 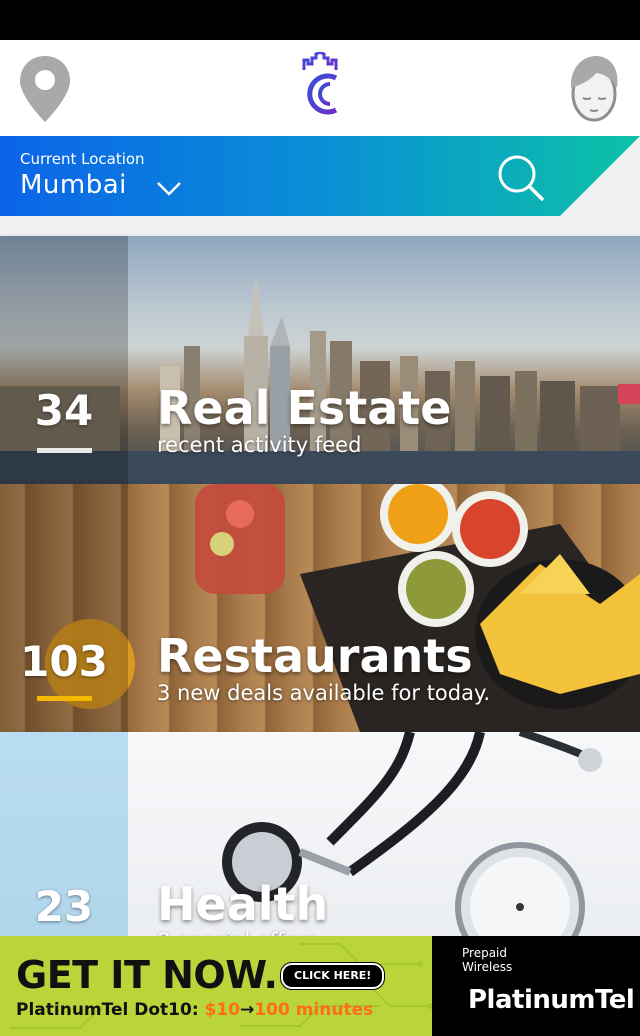 I want to click on chevron-down-icon, so click(x=169, y=188).